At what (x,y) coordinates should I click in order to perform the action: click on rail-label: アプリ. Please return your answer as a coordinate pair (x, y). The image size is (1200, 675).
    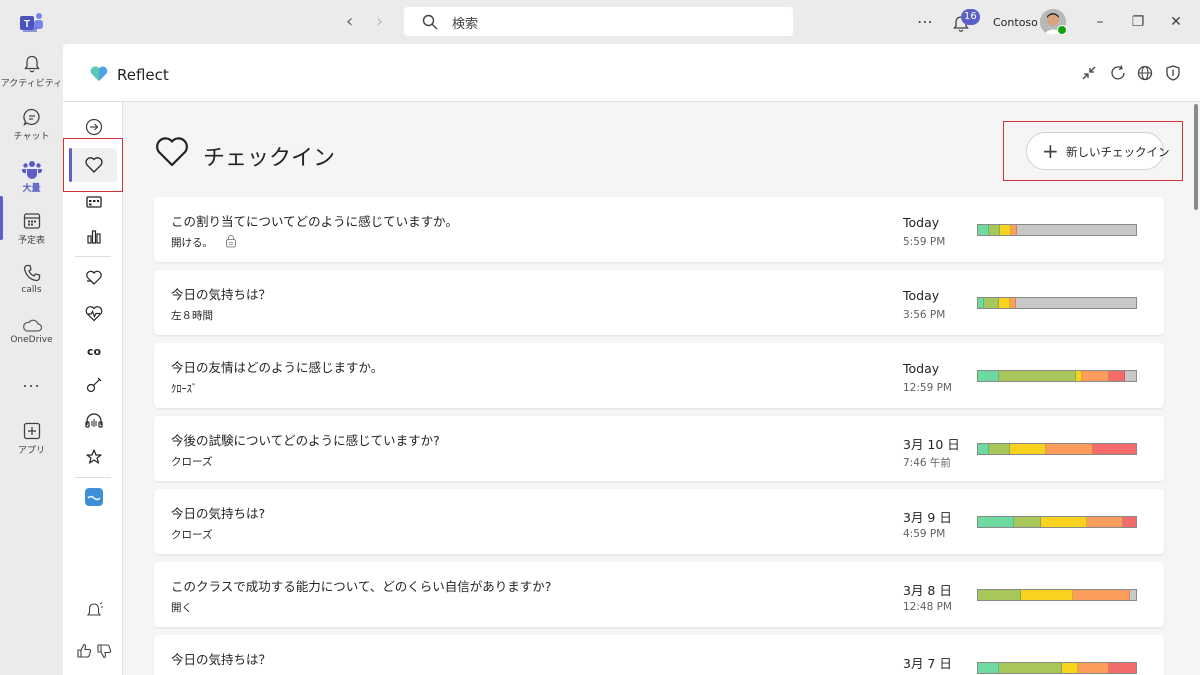
    Looking at the image, I should click on (31, 451).